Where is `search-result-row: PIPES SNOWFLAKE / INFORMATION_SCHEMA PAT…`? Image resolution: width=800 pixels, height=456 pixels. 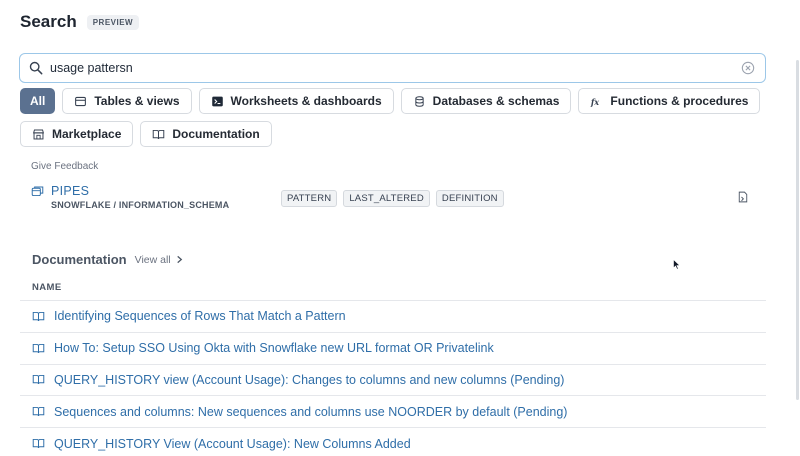
search-result-row: PIPES SNOWFLAKE / INFORMATION_SCHEMA PAT… is located at coordinates (396, 199).